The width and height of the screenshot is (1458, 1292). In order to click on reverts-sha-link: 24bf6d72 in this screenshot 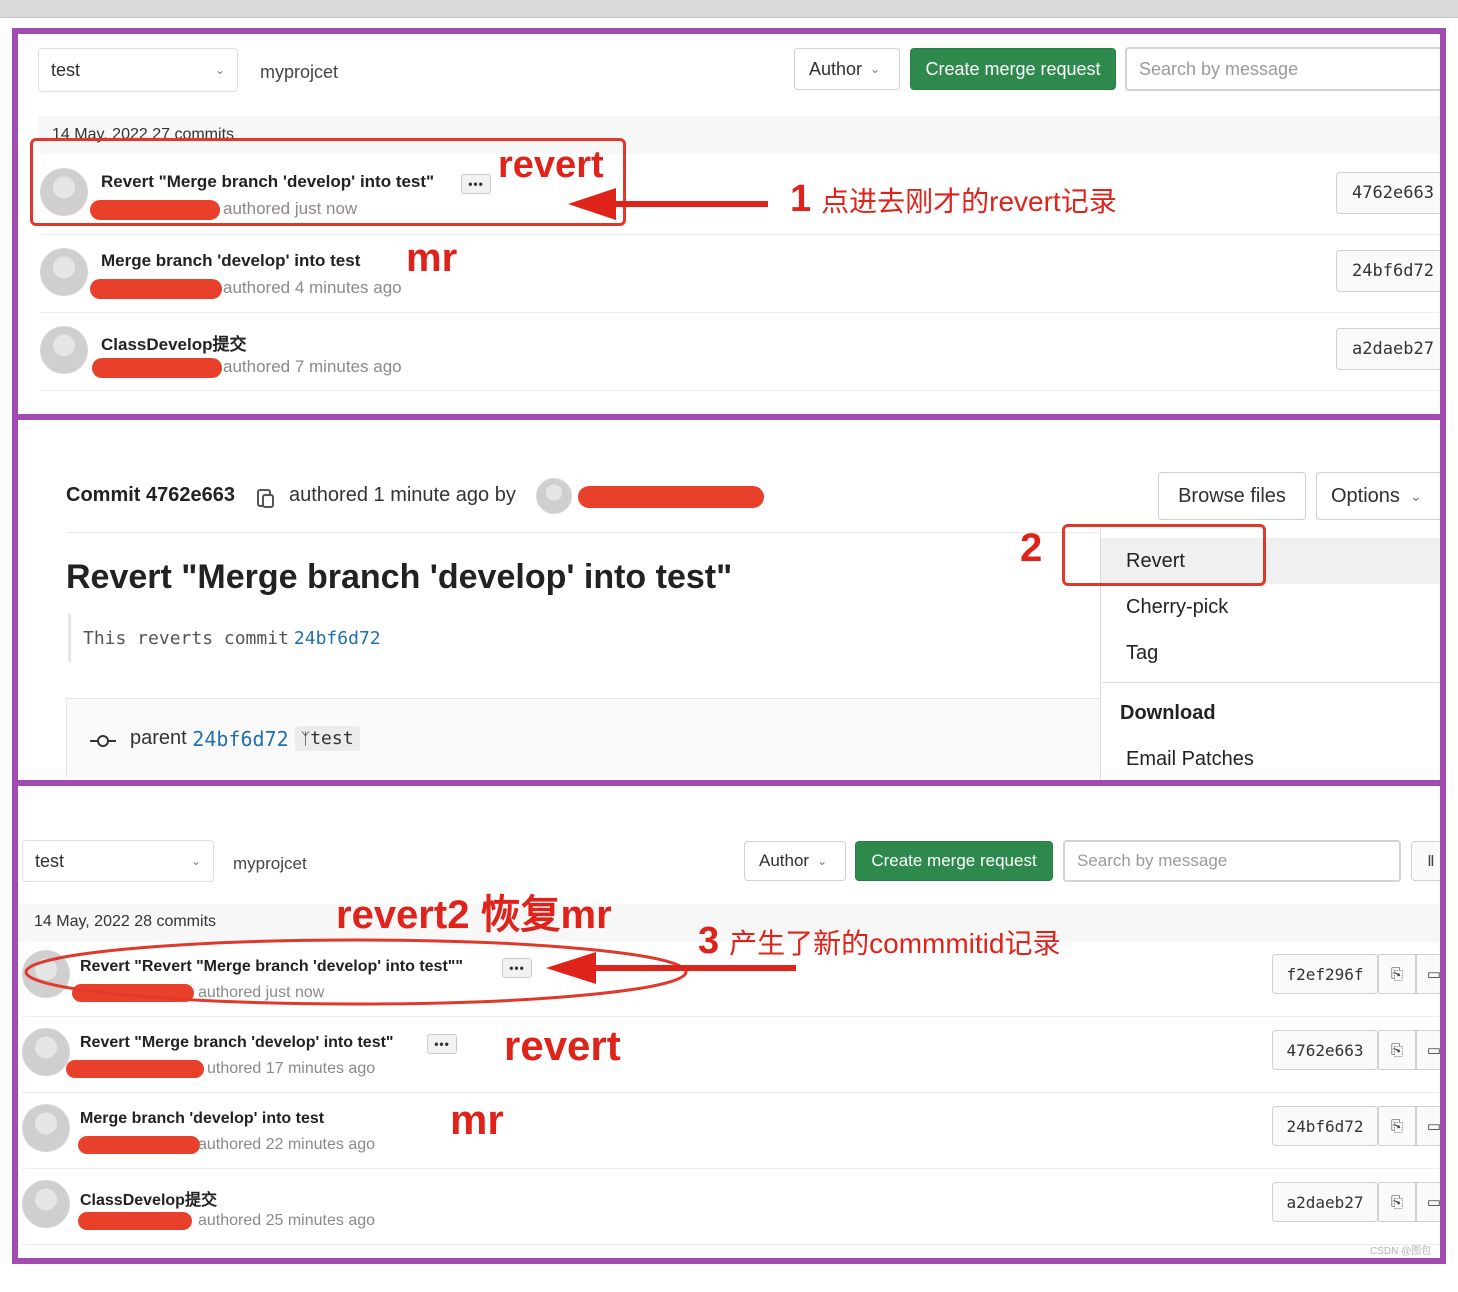, I will do `click(337, 638)`.